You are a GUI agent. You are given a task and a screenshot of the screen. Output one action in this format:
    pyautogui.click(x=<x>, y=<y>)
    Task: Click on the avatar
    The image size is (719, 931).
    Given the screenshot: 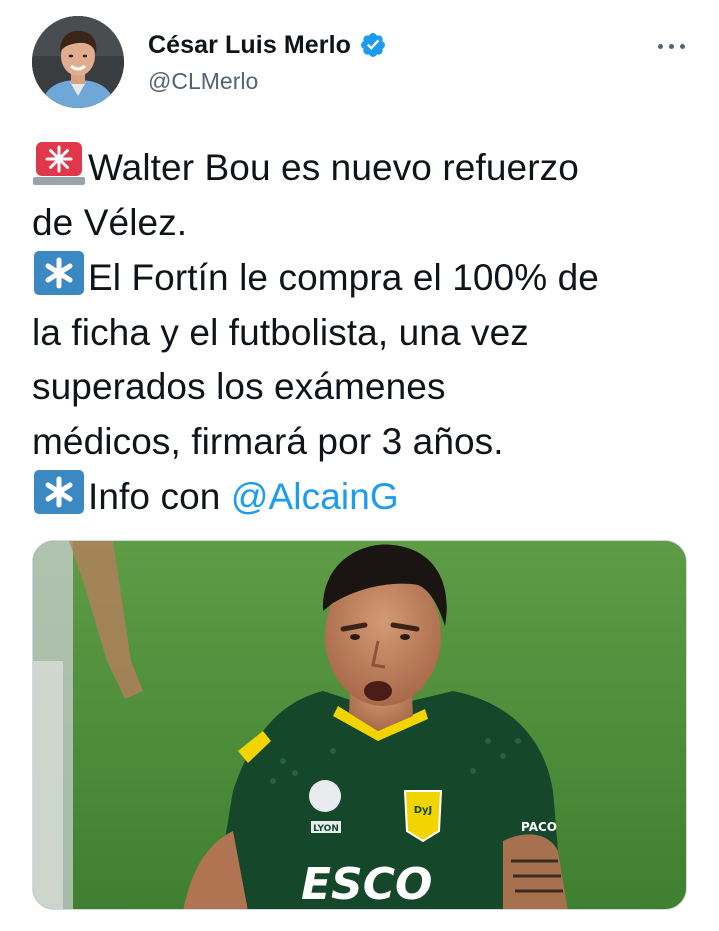 What is the action you would take?
    pyautogui.click(x=78, y=62)
    